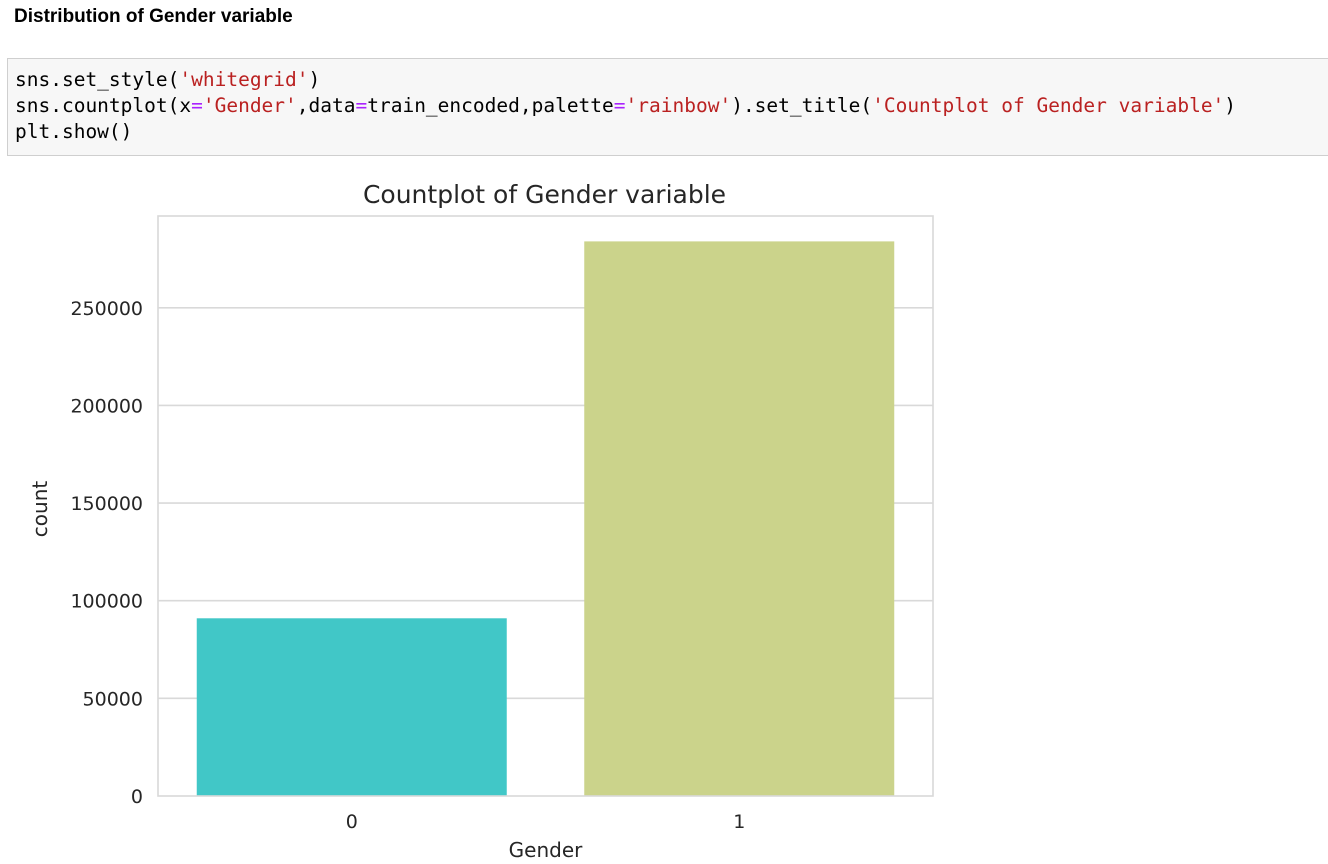 The width and height of the screenshot is (1328, 864). Describe the element at coordinates (106, 309) in the screenshot. I see `y-tick-label: 250000` at that location.